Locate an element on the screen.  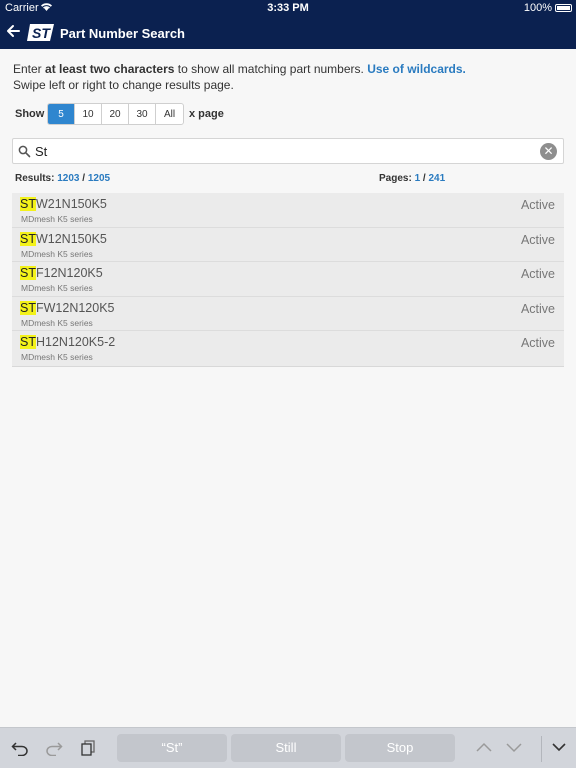
page-size-option-5: 5 is located at coordinates (61, 114).